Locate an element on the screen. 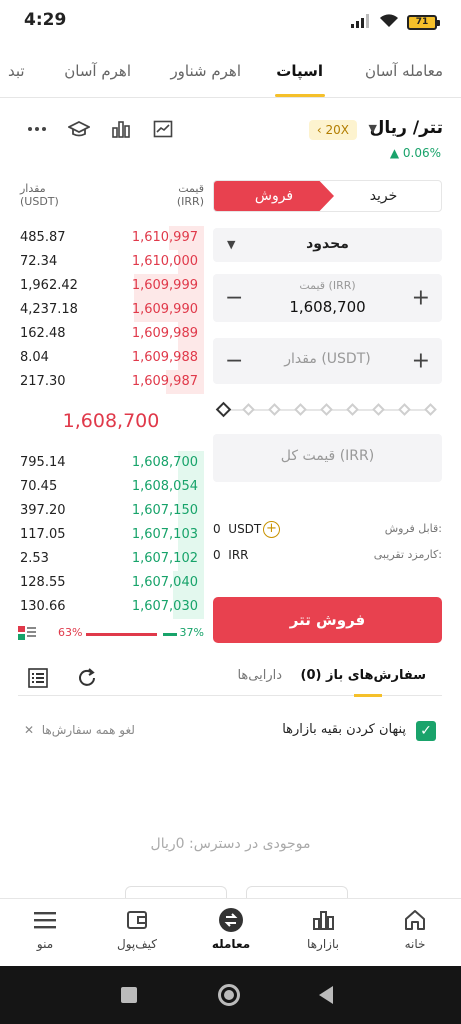  bid-row: 2.53 1,607,102 is located at coordinates (111, 559).